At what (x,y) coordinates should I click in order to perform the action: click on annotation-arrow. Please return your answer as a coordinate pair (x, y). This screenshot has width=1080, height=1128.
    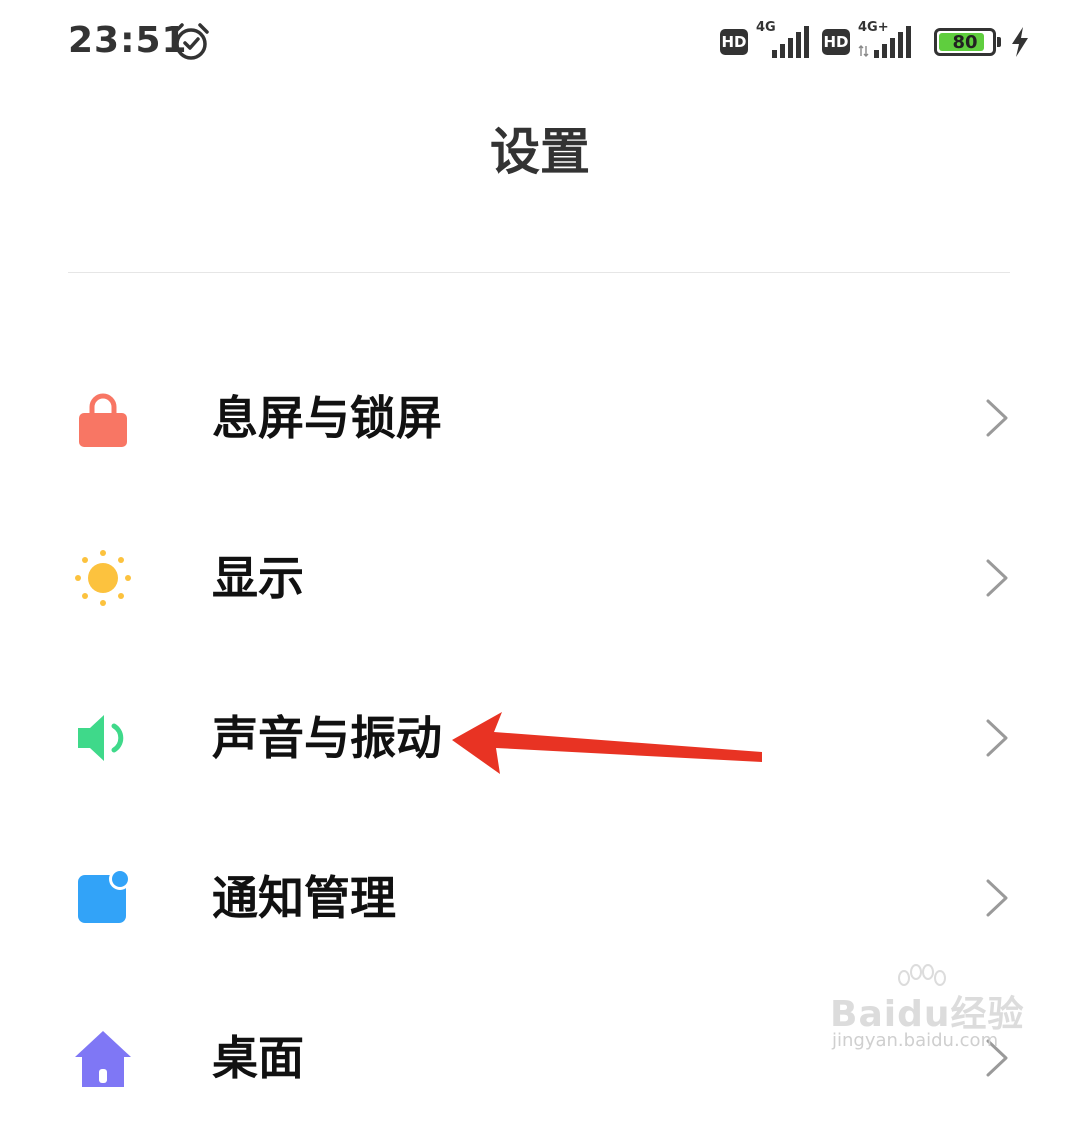
    Looking at the image, I should click on (607, 743).